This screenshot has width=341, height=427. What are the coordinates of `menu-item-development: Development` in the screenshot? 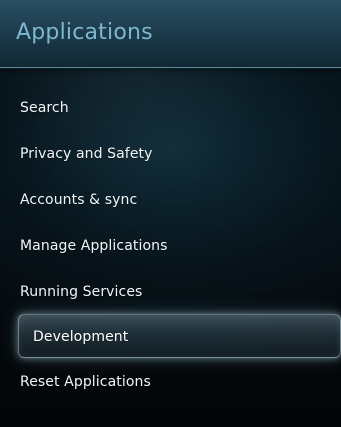 It's located at (179, 336).